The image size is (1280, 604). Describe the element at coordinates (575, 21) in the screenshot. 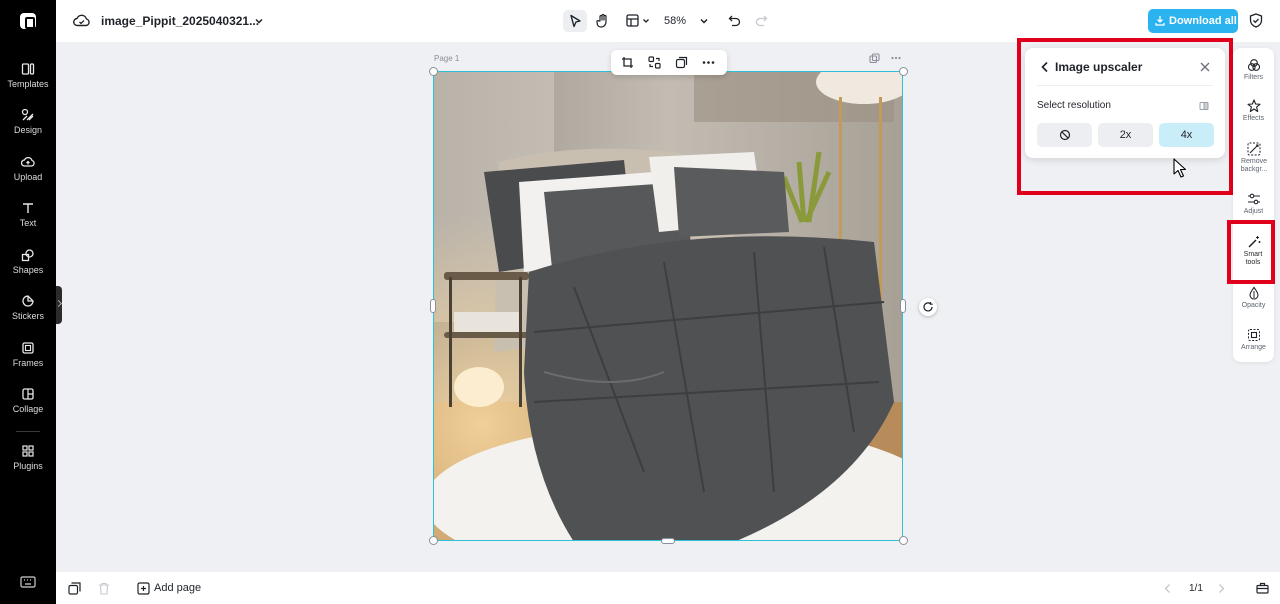

I see `select-pointer-icon` at that location.